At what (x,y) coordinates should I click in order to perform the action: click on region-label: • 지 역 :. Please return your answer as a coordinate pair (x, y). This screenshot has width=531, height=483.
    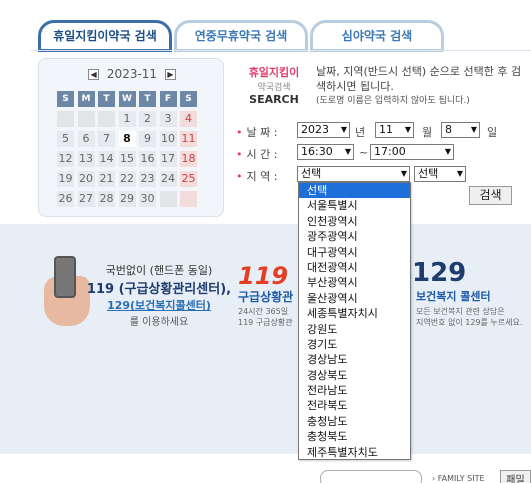
    Looking at the image, I should click on (257, 176).